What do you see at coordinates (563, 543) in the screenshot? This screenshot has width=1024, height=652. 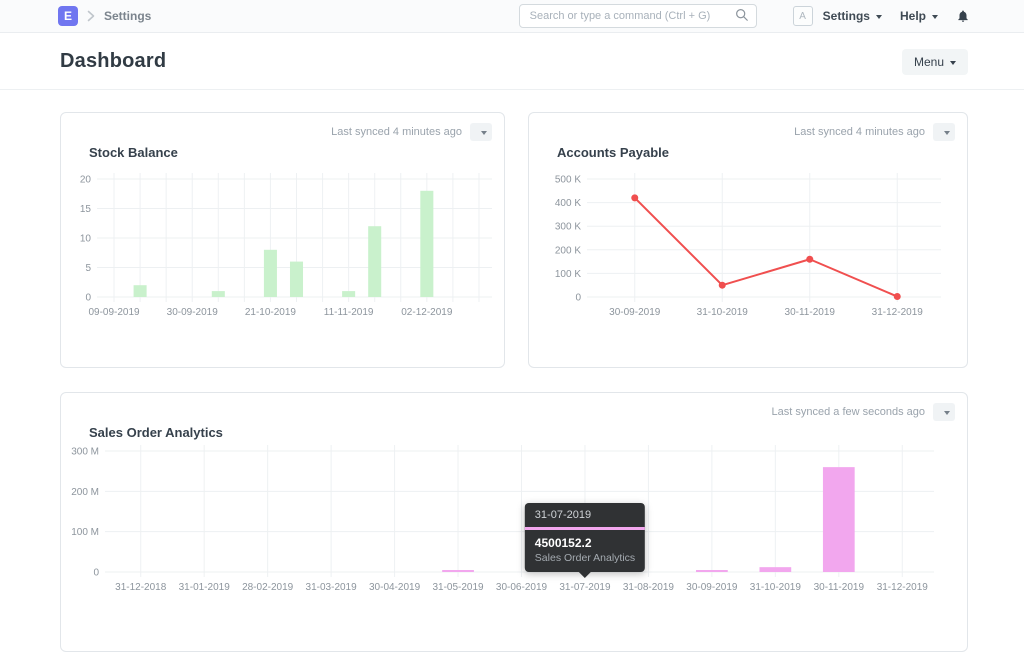 I see `tooltip-value: 4500152.2` at bounding box center [563, 543].